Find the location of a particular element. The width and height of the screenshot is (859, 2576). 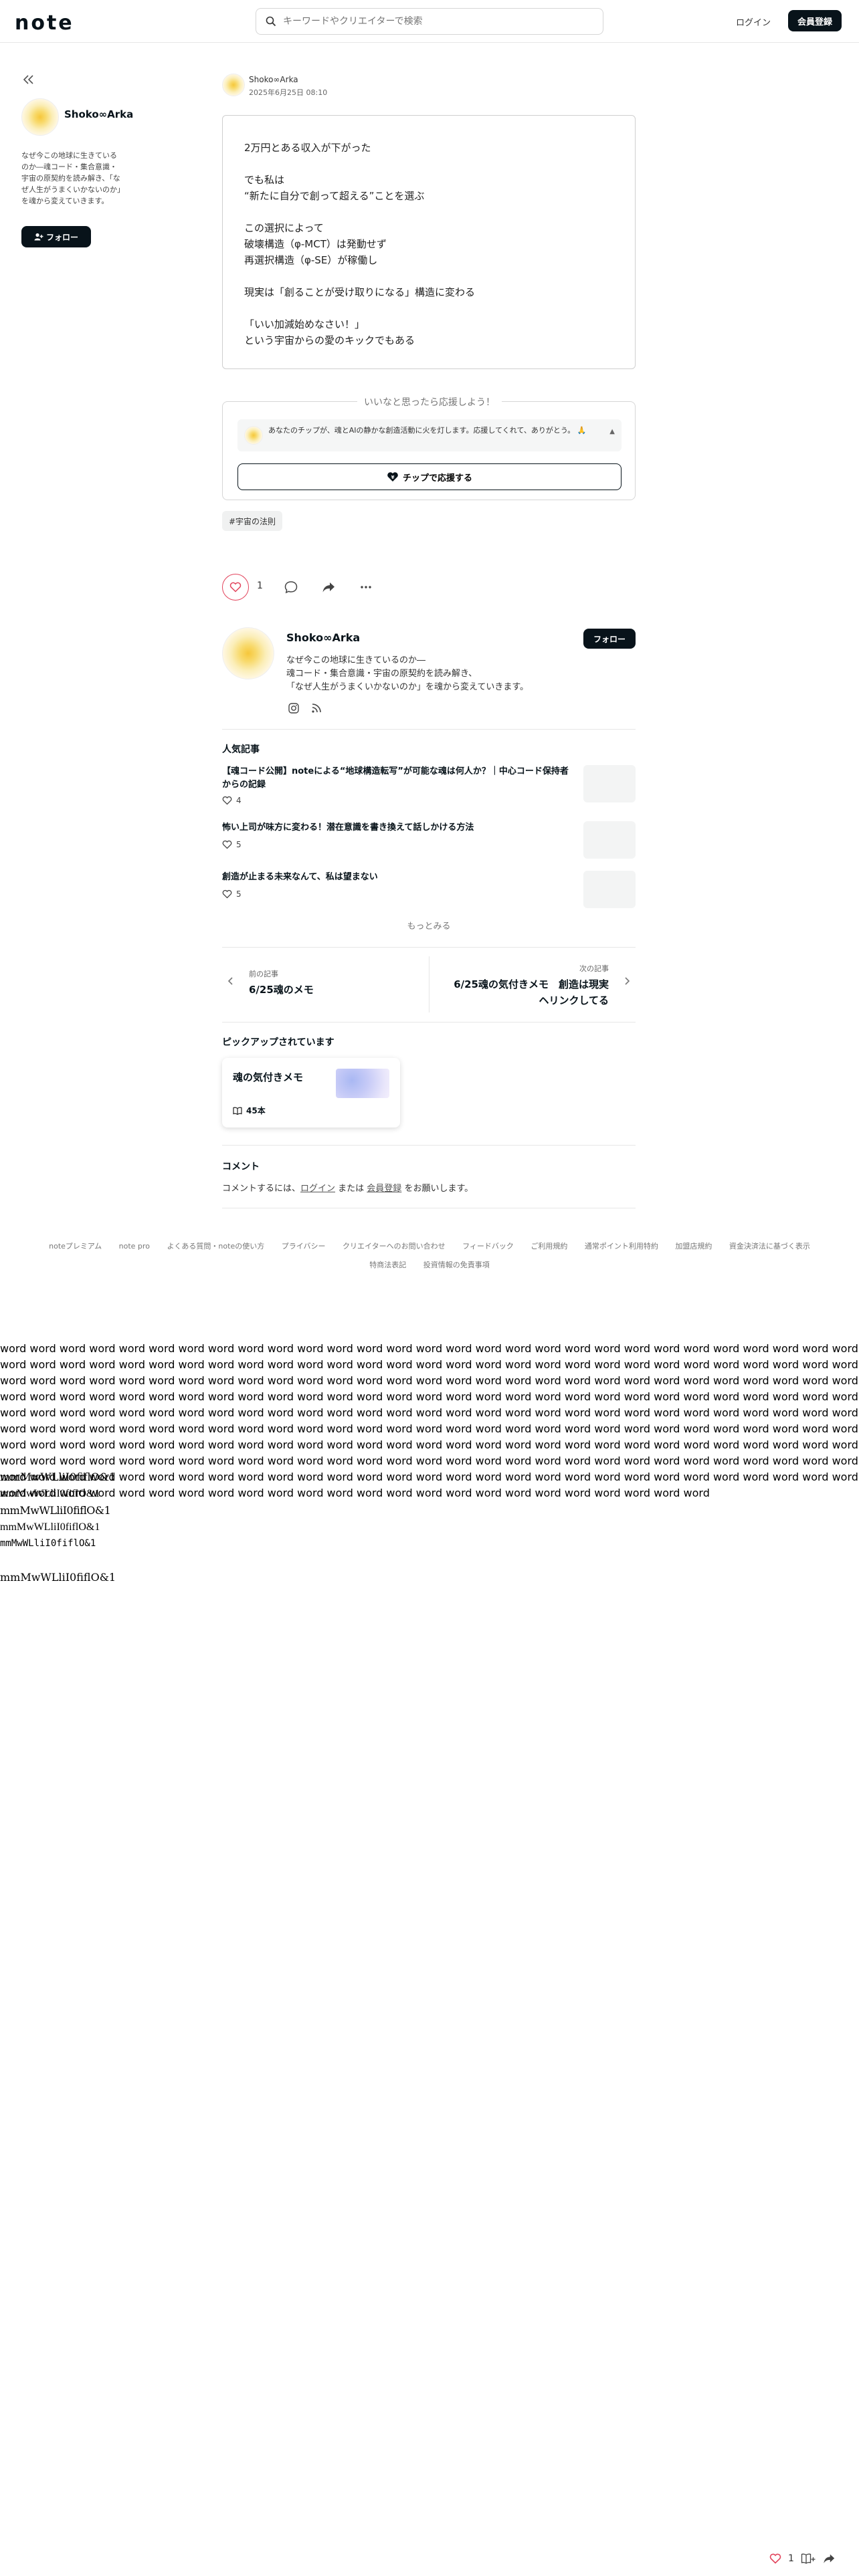

sidebar-follow-label: フォロー is located at coordinates (61, 237).